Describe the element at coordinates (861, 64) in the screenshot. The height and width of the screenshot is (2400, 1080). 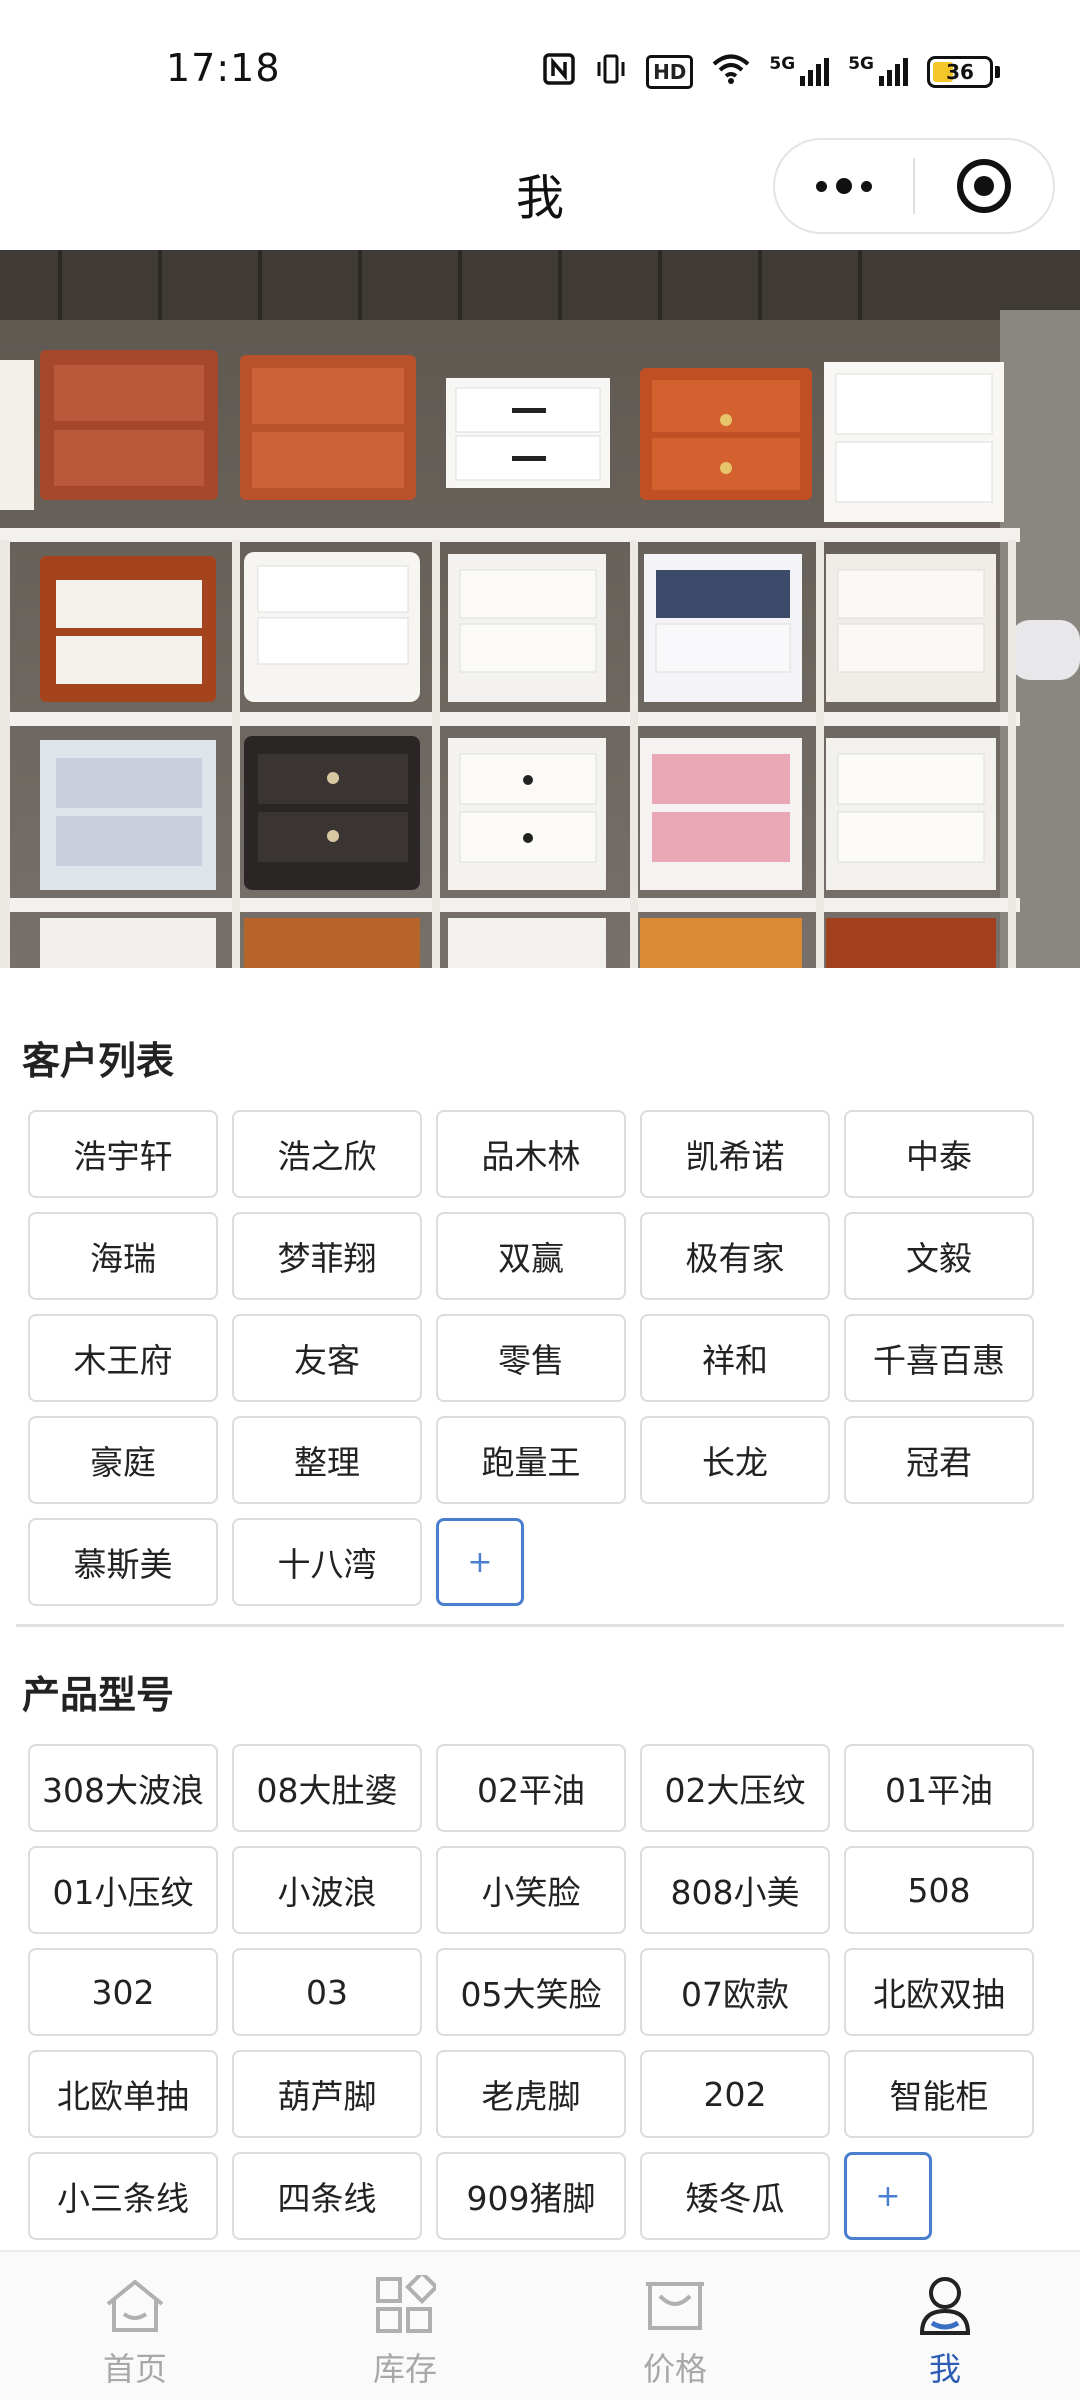
I see `net2-label: 5G` at that location.